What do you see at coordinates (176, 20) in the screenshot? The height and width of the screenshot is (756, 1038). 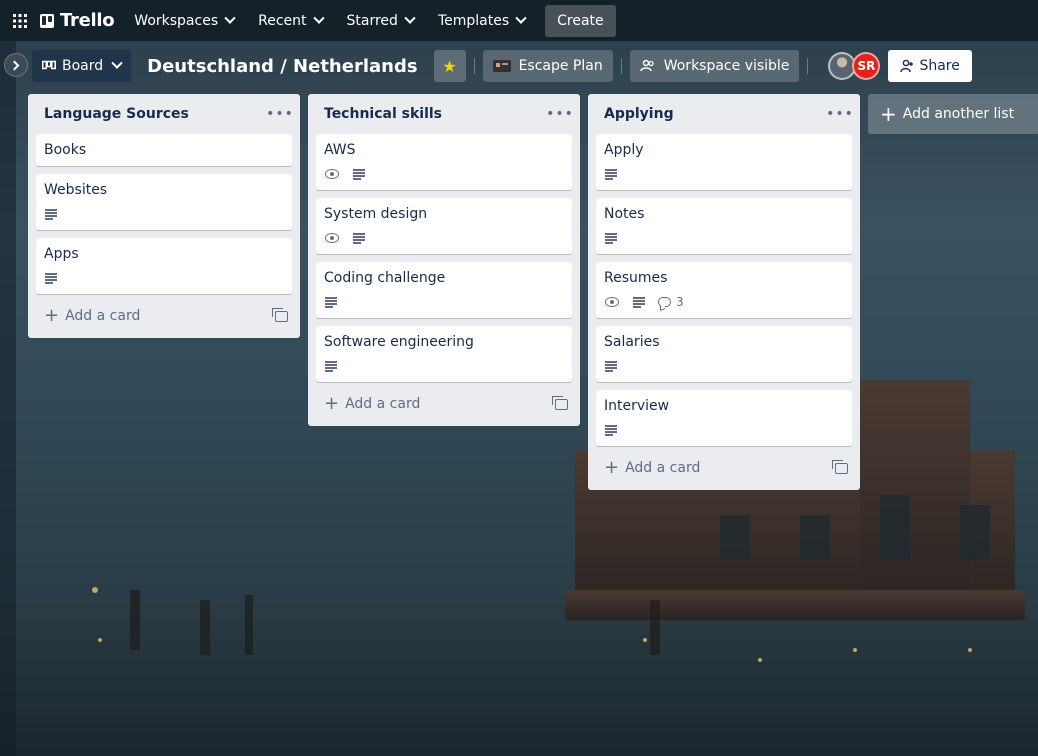 I see `nav-workspaces-label: Workspaces` at bounding box center [176, 20].